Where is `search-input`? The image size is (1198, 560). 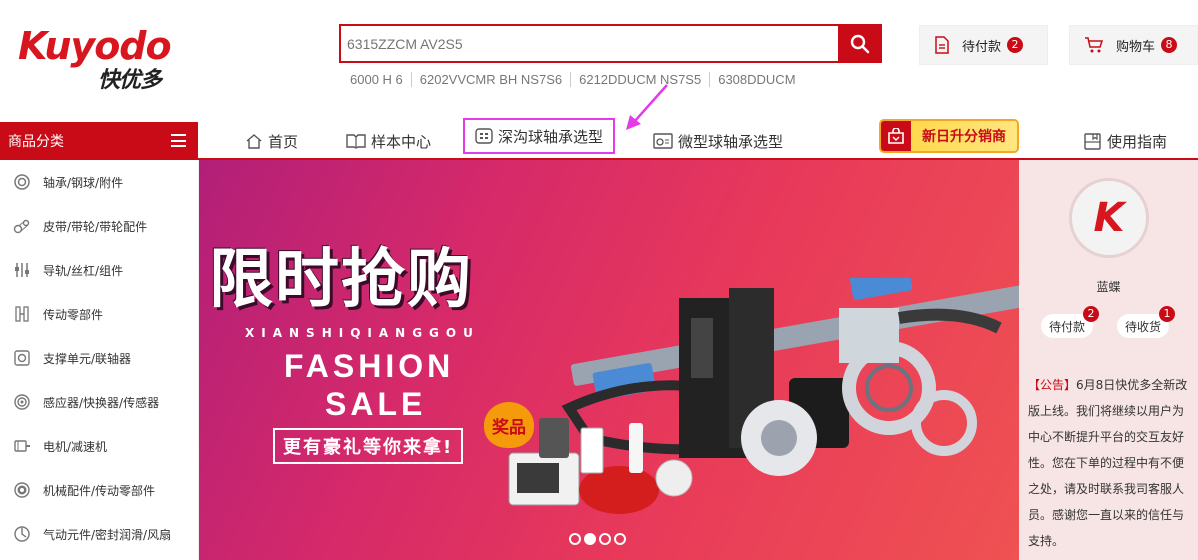
search-input is located at coordinates (589, 43).